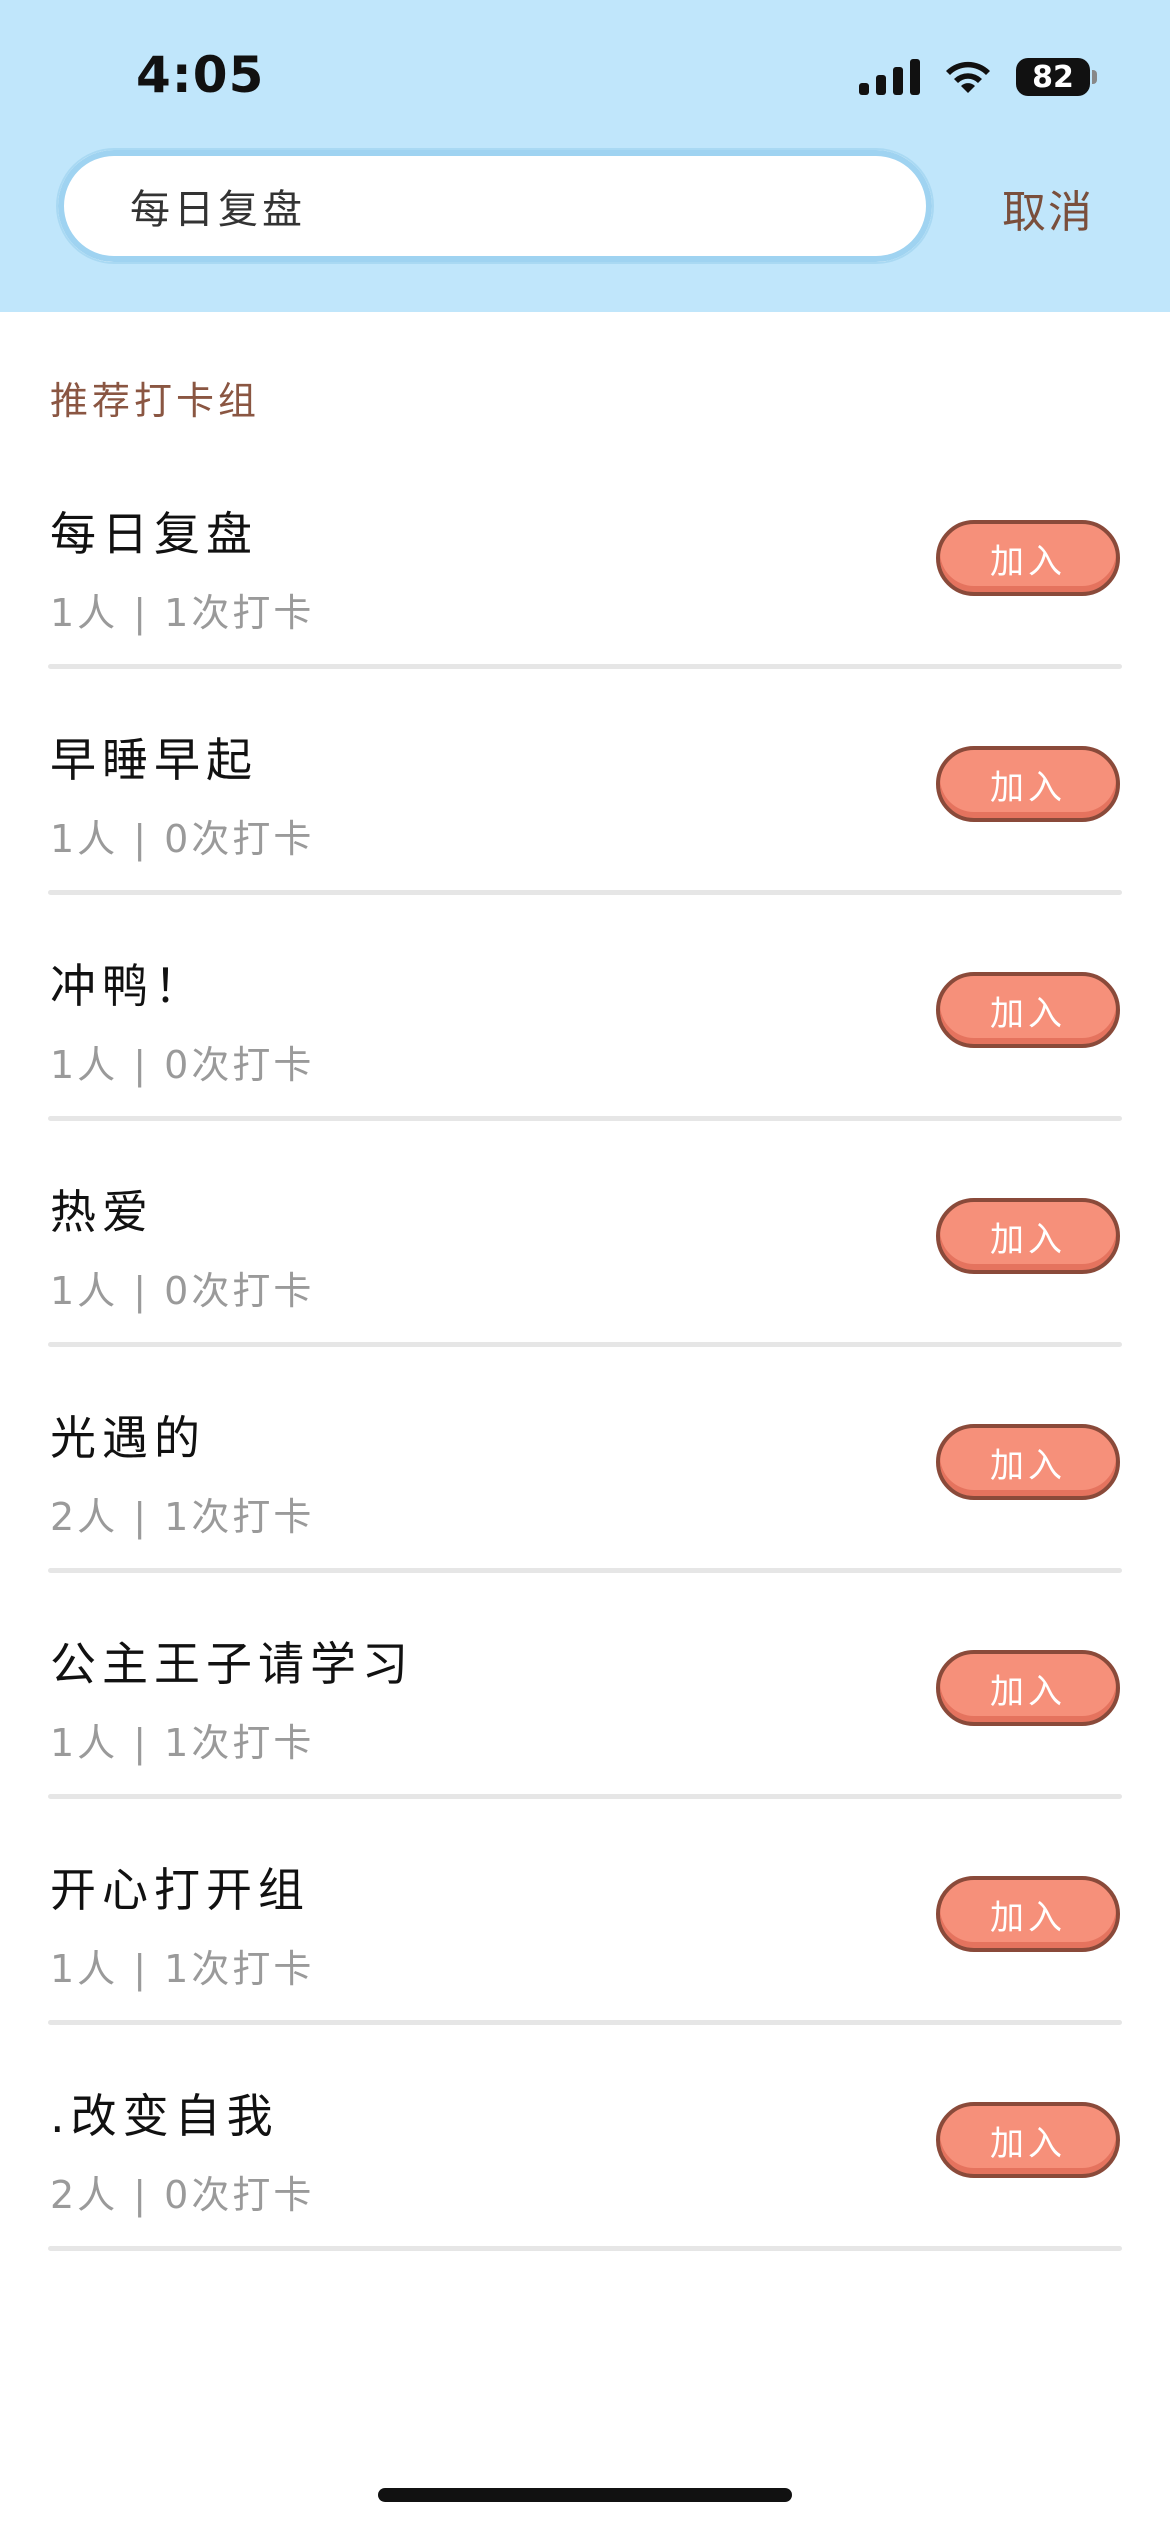 The width and height of the screenshot is (1170, 2532). What do you see at coordinates (585, 1487) in the screenshot?
I see `list-item: 光遇的 2人 | 1次打卡 加入` at bounding box center [585, 1487].